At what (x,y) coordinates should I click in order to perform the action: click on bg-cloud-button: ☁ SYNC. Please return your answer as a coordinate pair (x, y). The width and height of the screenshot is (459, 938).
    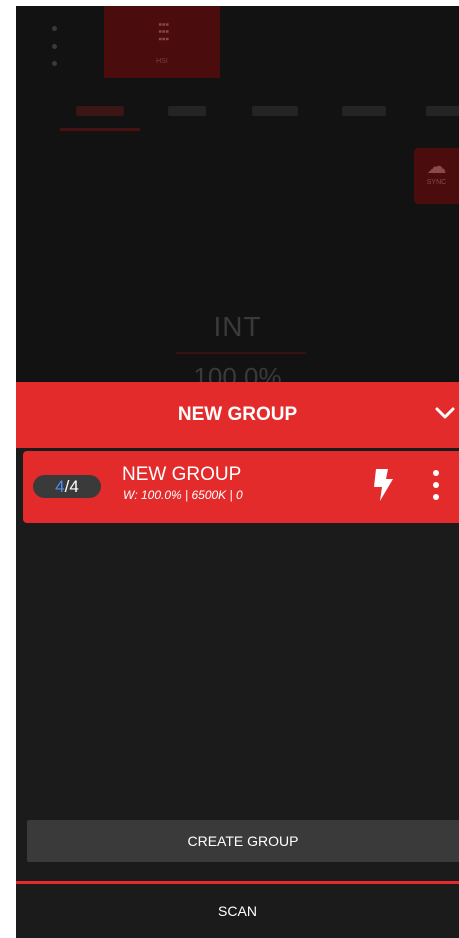
    Looking at the image, I should click on (436, 176).